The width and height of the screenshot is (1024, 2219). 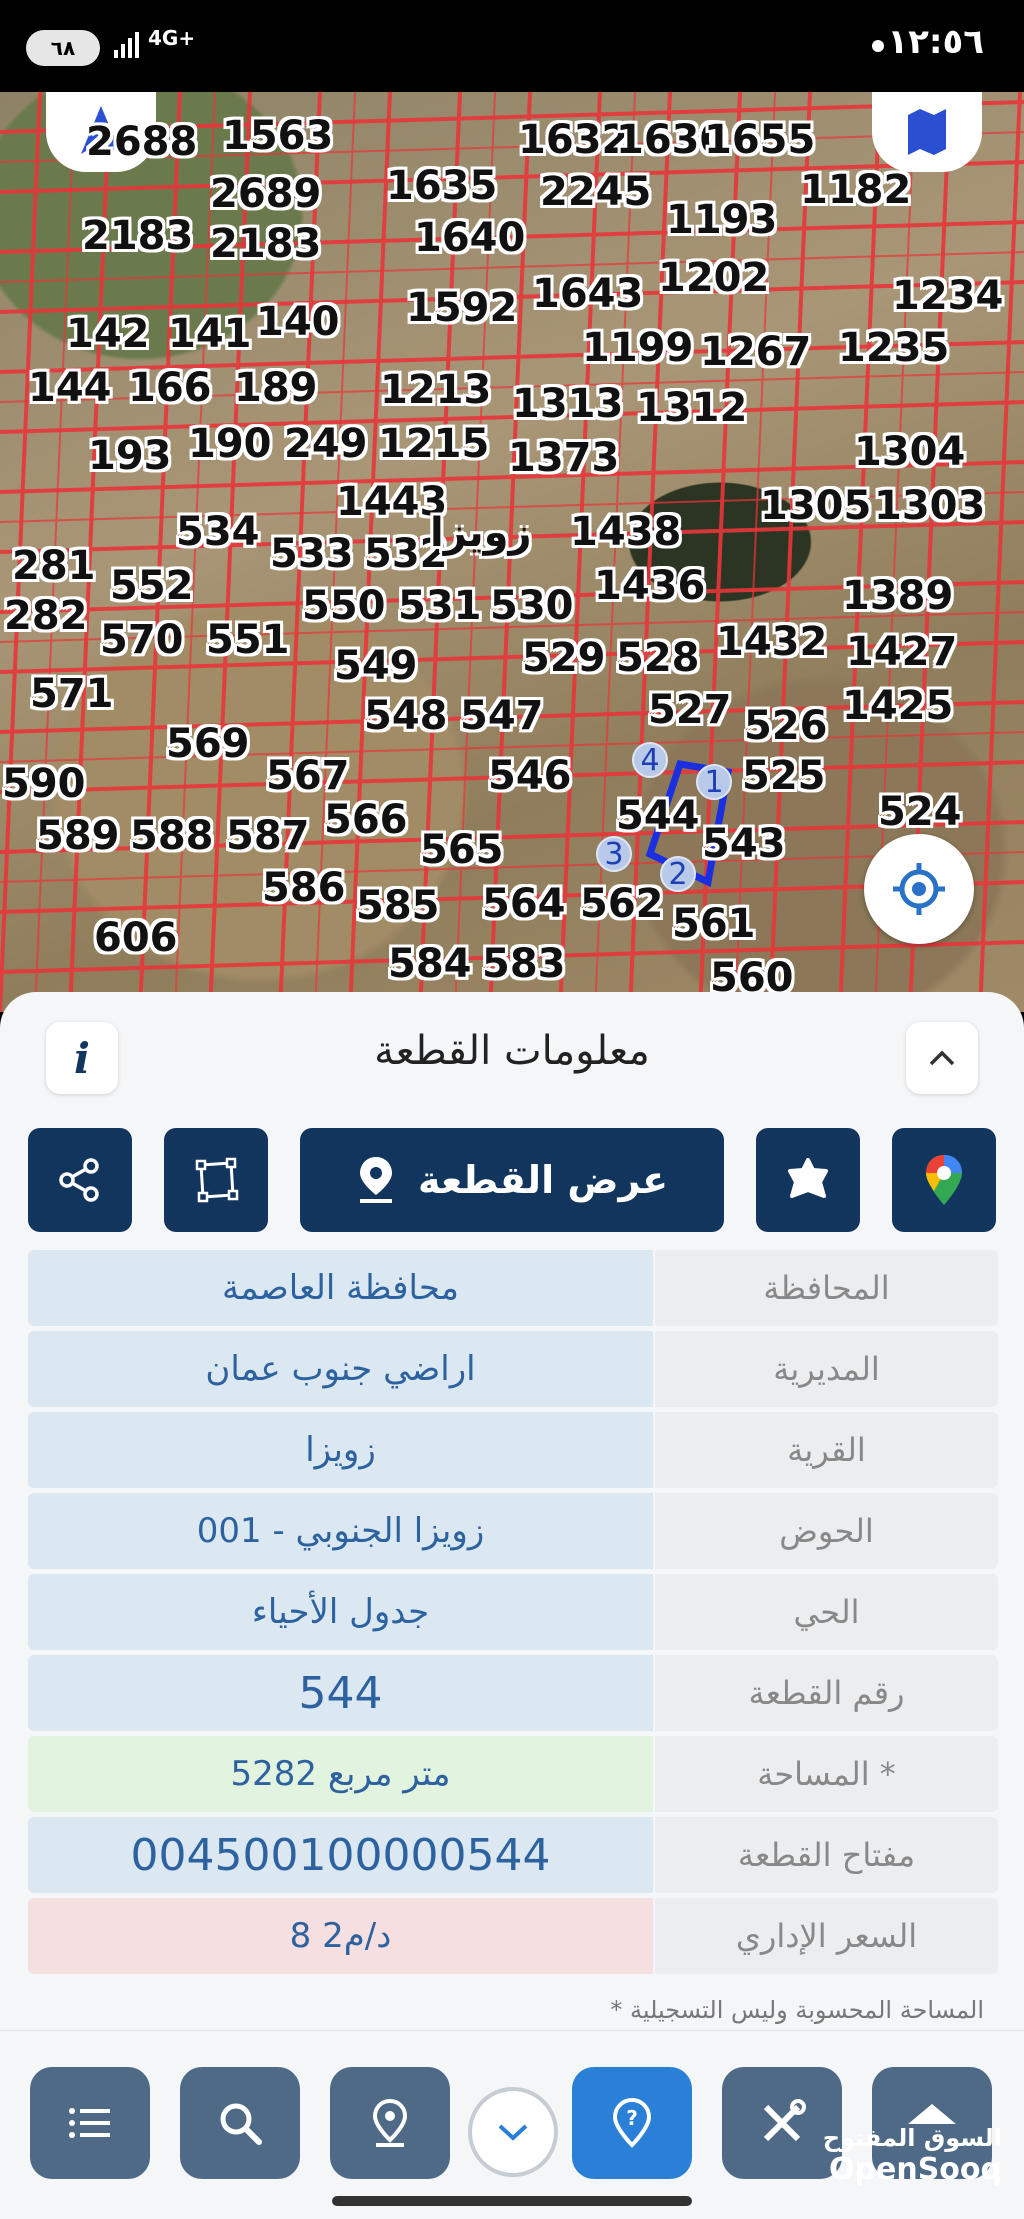 I want to click on plot-number: 190, so click(x=230, y=444).